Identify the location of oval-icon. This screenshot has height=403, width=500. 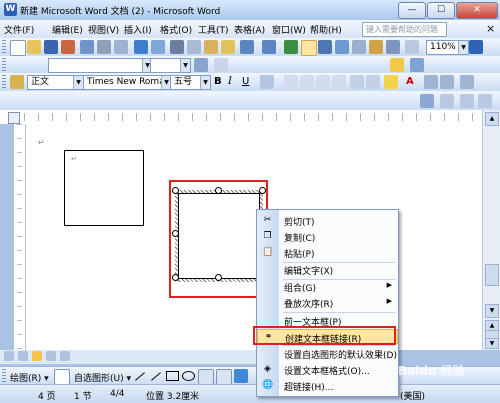
(188, 376).